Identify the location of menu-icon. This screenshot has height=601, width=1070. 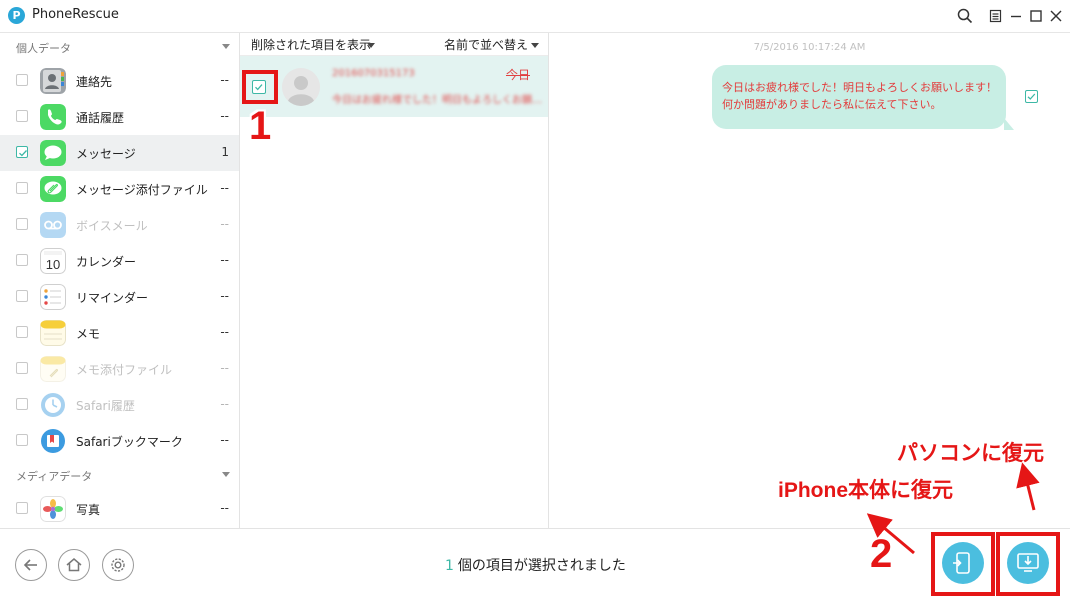
(996, 16).